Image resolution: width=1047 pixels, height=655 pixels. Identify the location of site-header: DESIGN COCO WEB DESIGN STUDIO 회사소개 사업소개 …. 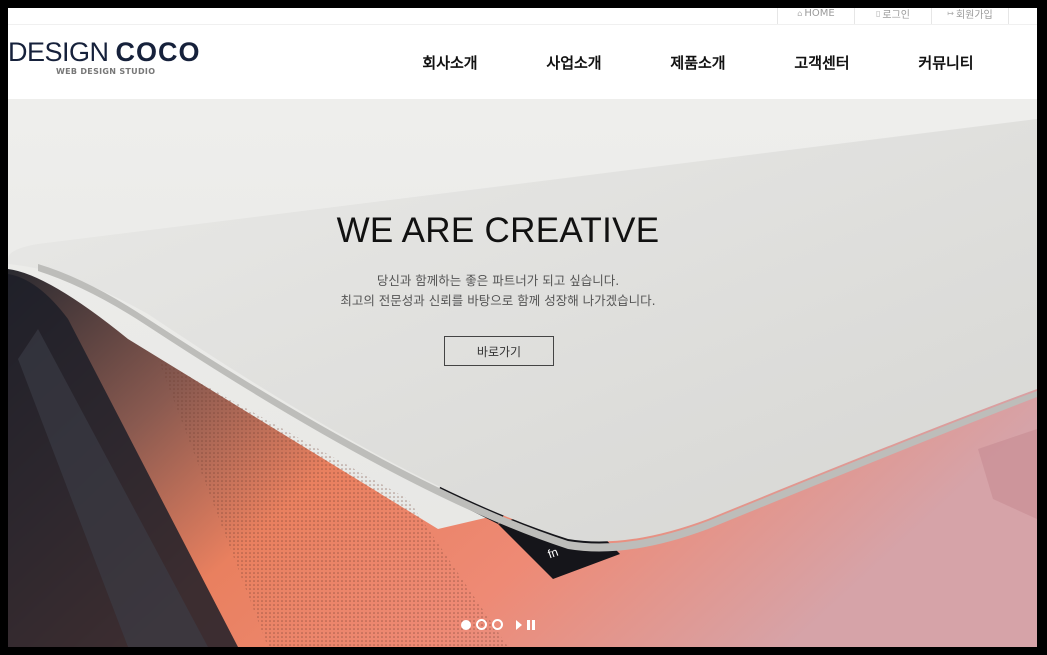
(522, 62).